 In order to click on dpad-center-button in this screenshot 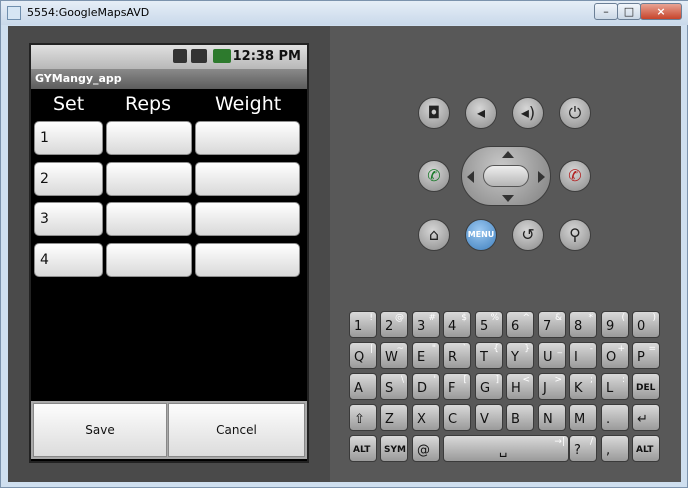, I will do `click(506, 176)`.